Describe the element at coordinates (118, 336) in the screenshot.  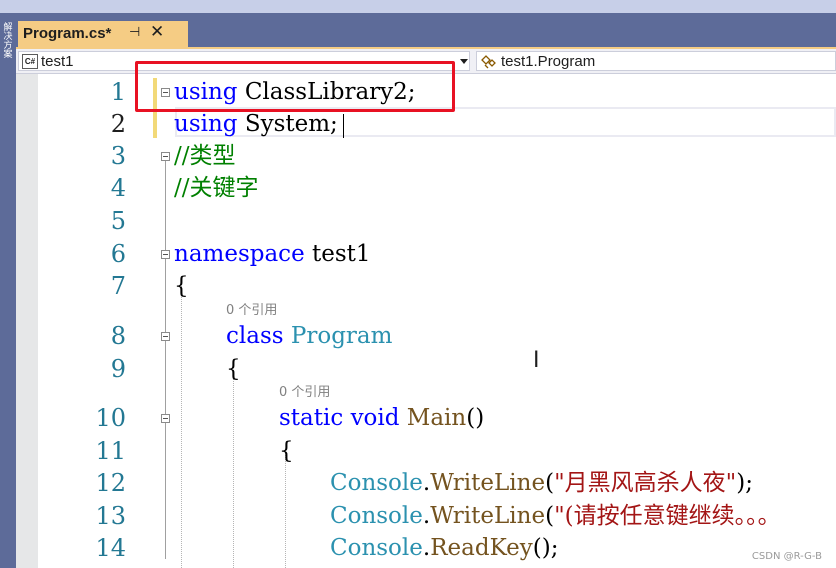
I see `line-number: 8` at that location.